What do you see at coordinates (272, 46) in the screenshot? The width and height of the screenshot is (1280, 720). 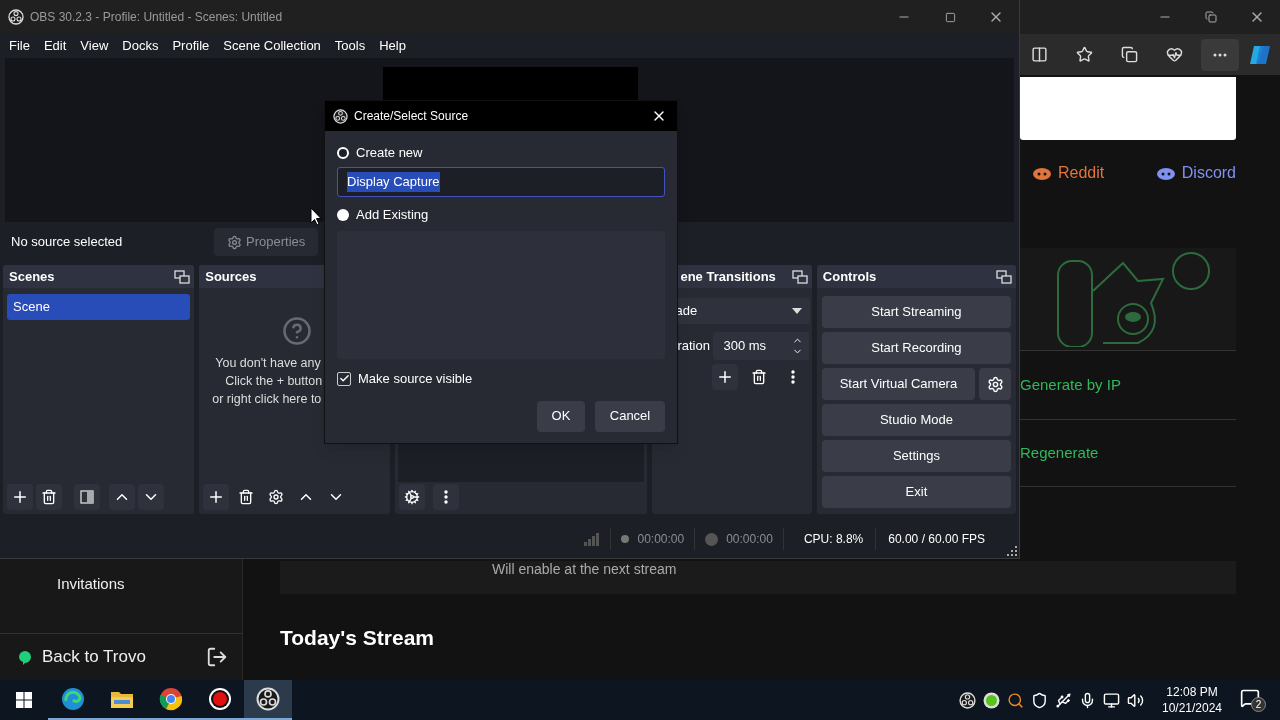 I see `menu-item: Scene Collection` at bounding box center [272, 46].